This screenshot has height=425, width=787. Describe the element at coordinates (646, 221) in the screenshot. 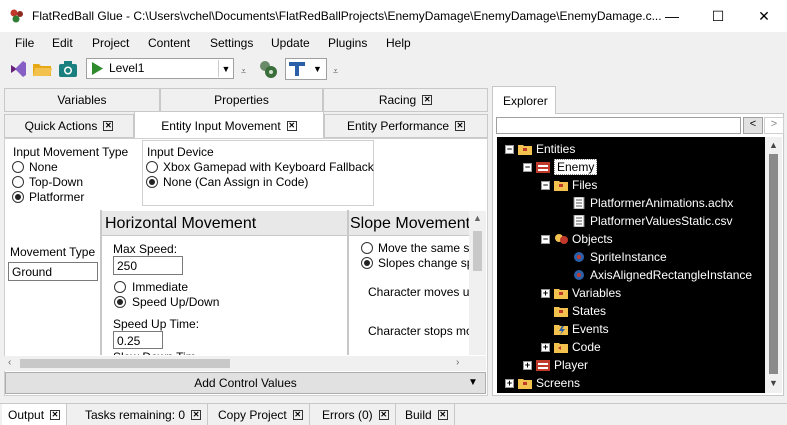

I see `tree-item: PlatformerValuesStatic.csv` at that location.